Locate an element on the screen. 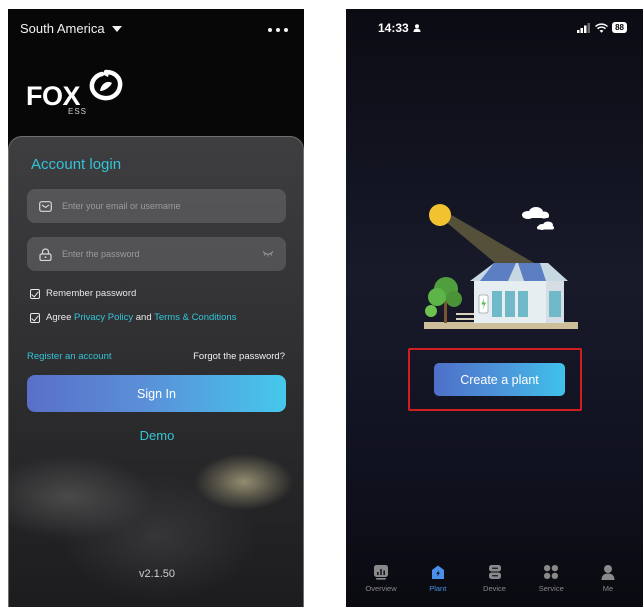 The image size is (643, 607). remember-label: Remember password is located at coordinates (91, 293).